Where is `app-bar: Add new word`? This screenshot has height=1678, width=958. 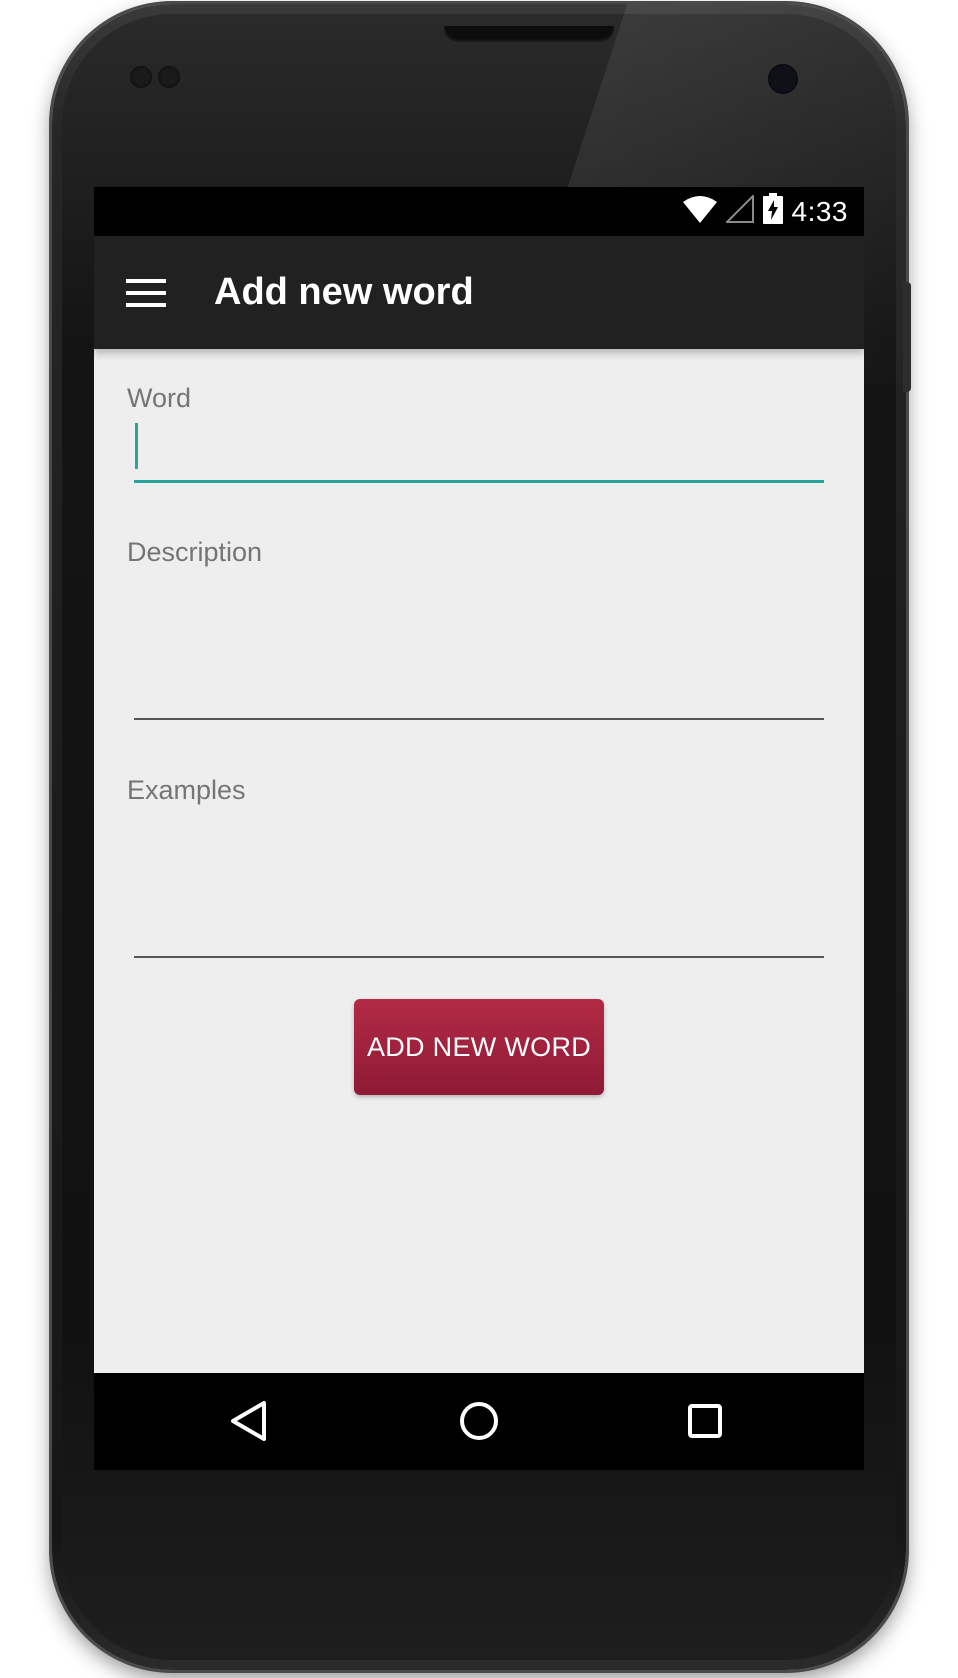
app-bar: Add new word is located at coordinates (479, 292).